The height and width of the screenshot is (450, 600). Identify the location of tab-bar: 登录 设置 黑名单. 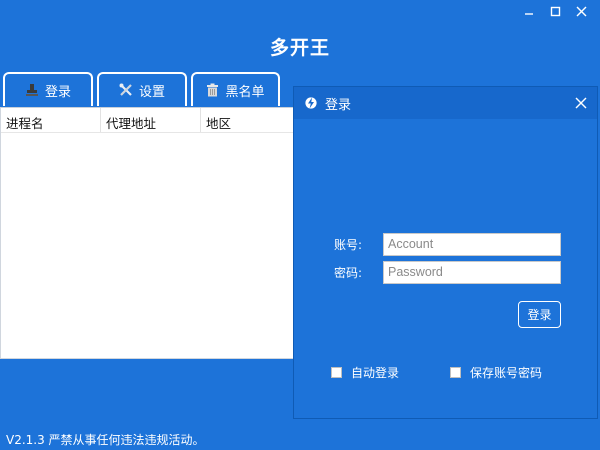
(141, 89).